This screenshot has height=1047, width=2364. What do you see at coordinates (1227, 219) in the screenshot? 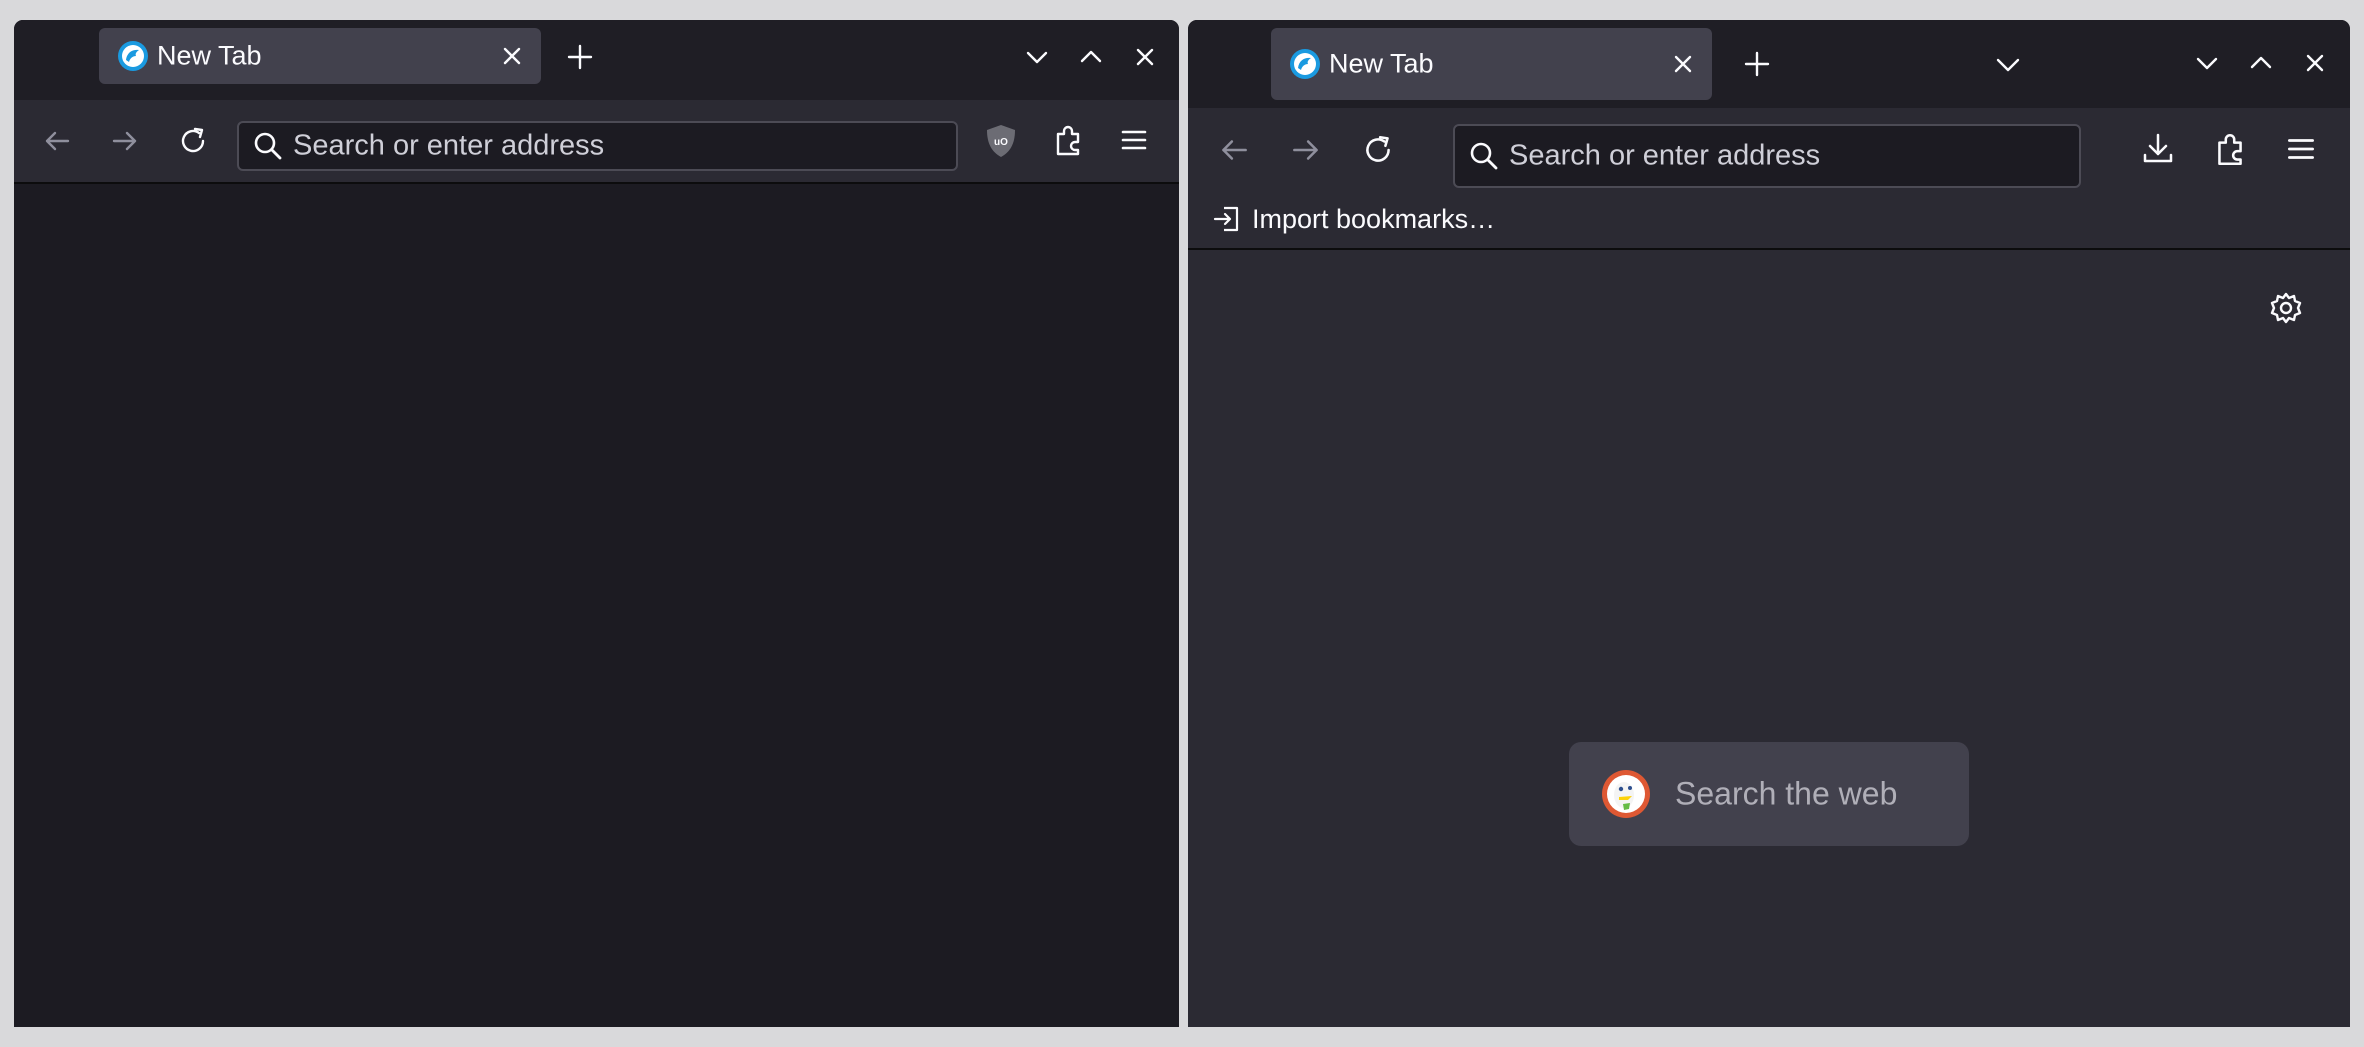
I see `import-icon` at bounding box center [1227, 219].